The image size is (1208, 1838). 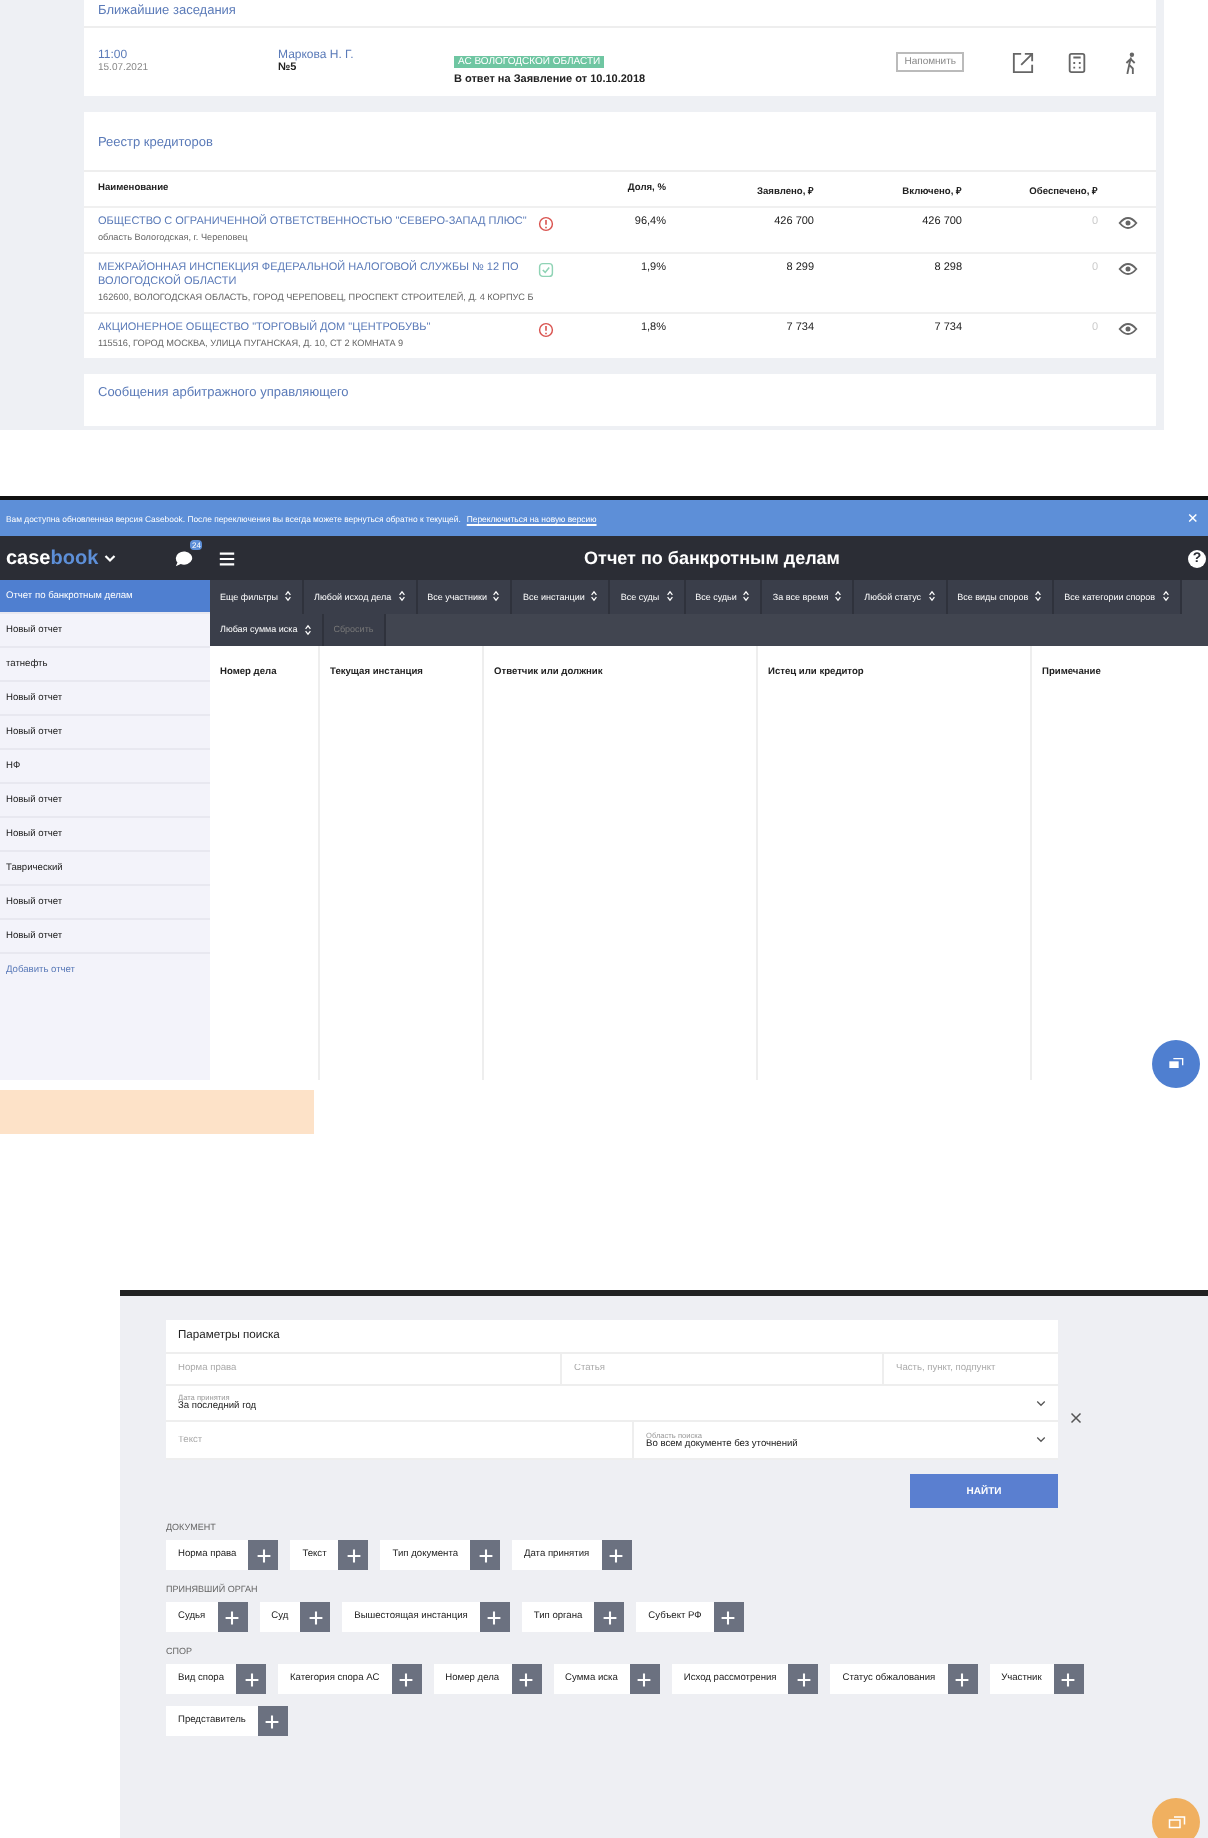 I want to click on logo: casebook, so click(x=52, y=558).